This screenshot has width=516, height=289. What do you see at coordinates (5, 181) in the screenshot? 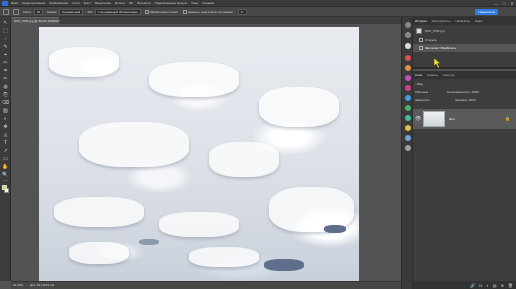
I see `more-tools-icon: ⋯` at bounding box center [5, 181].